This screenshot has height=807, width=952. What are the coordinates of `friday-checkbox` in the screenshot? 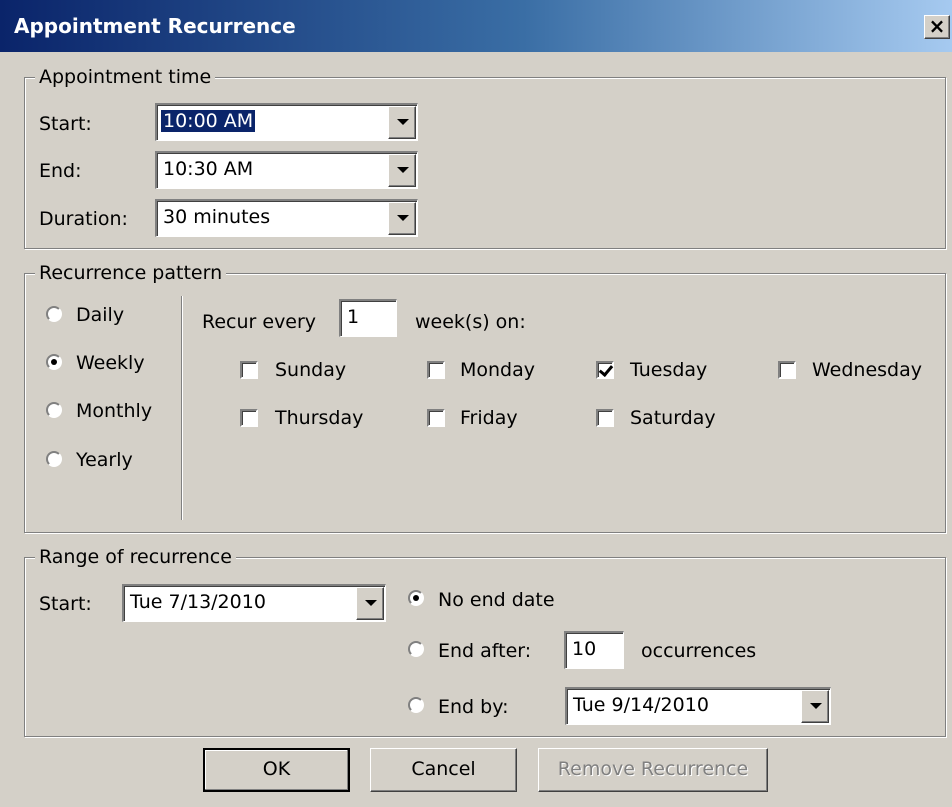 It's located at (436, 418).